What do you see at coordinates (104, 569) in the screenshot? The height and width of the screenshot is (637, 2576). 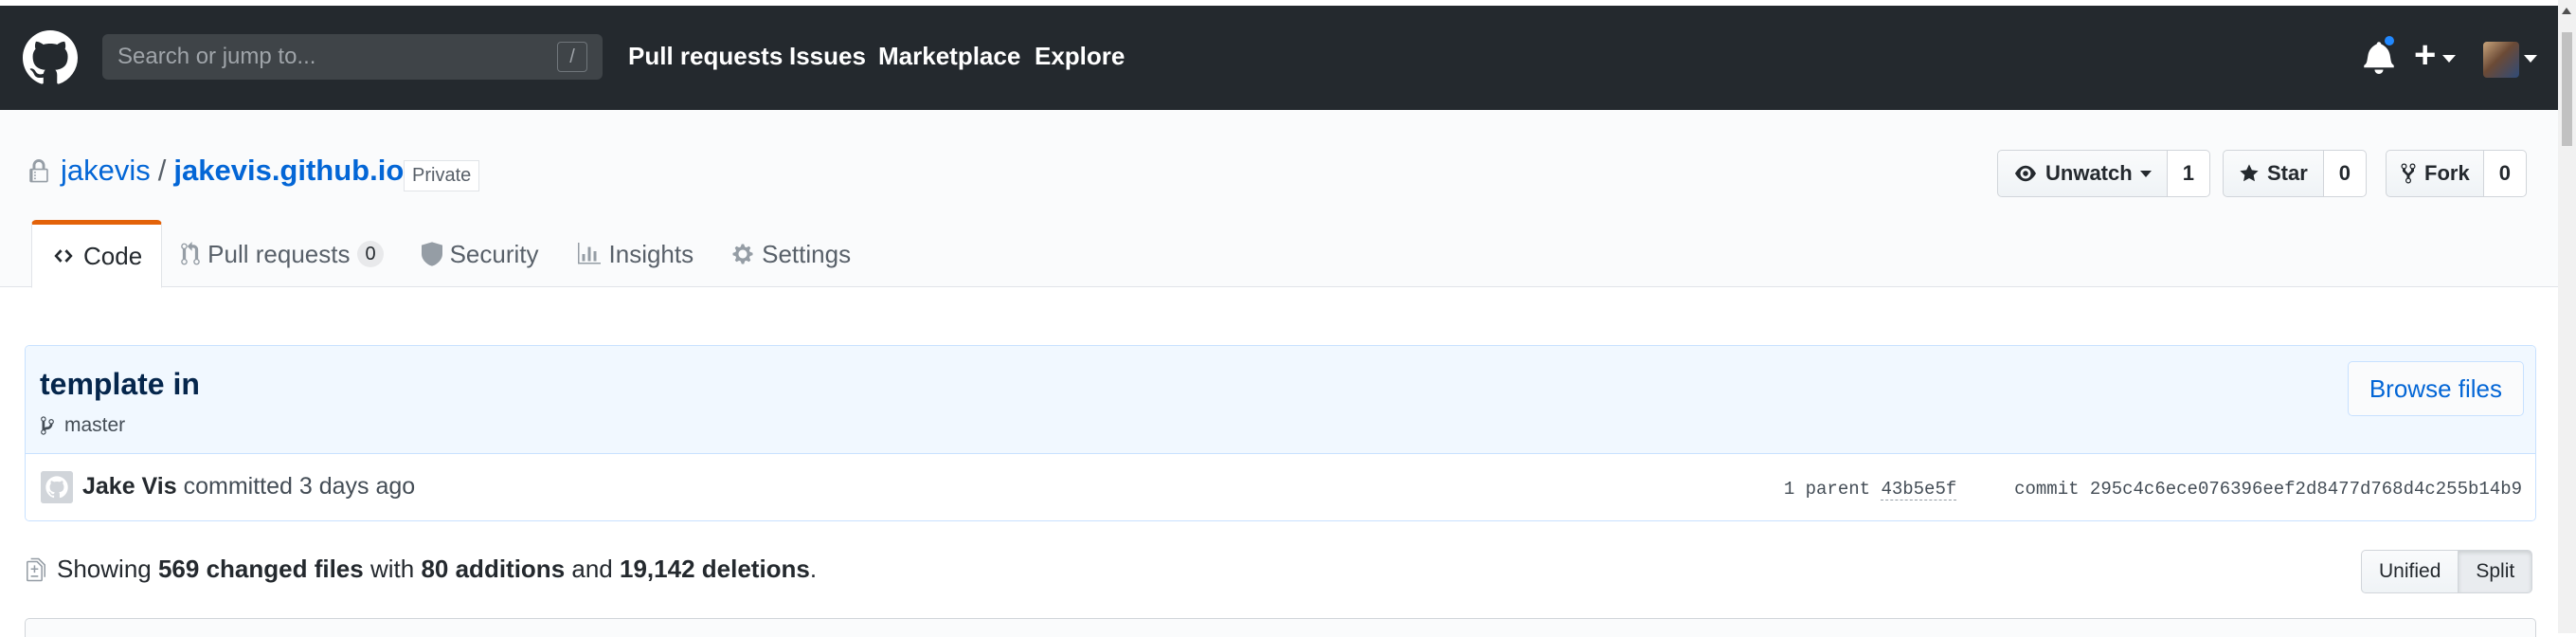 I see `summary-showing: Showing` at bounding box center [104, 569].